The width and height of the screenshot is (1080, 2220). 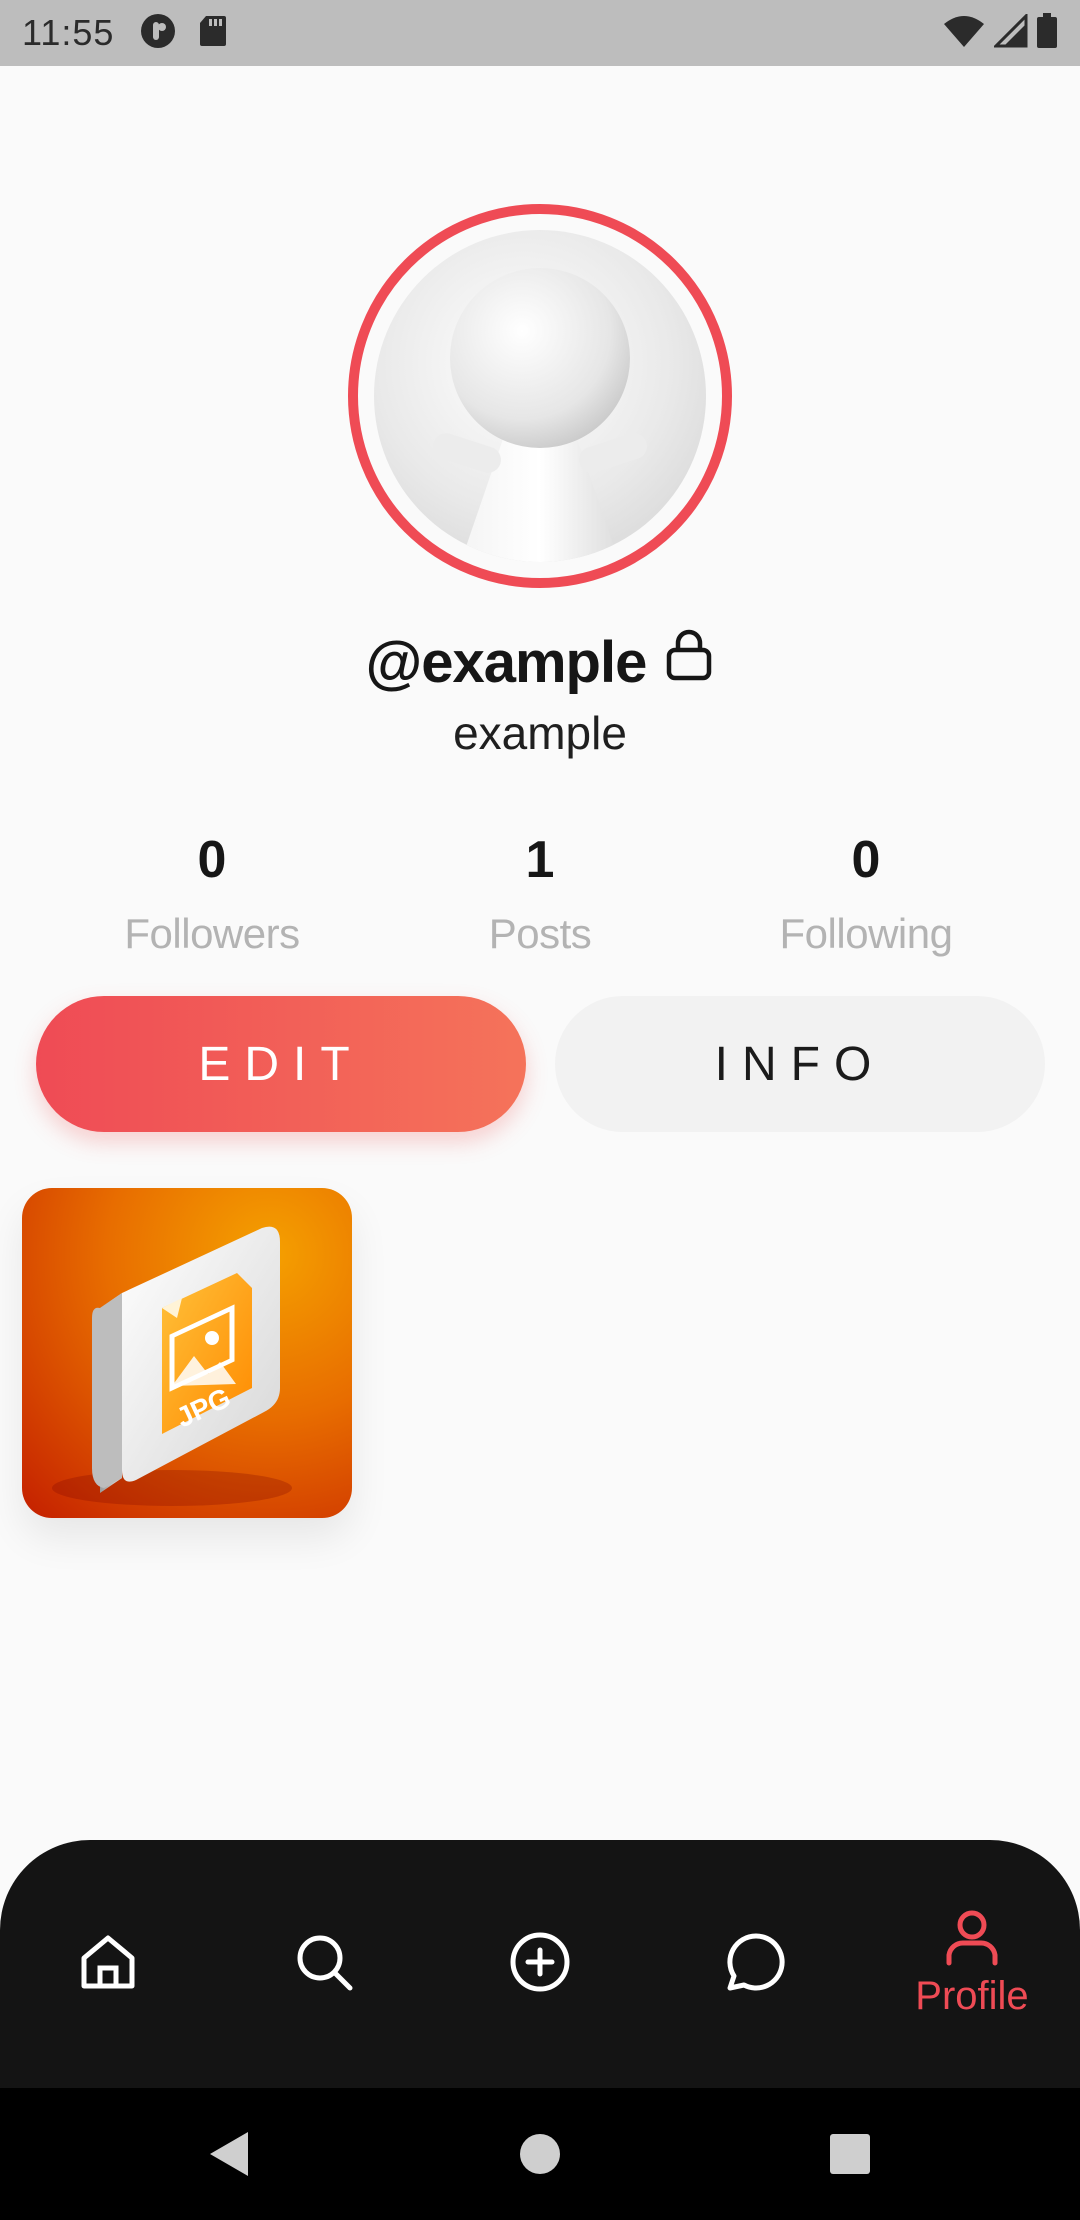 What do you see at coordinates (540, 860) in the screenshot?
I see `posts-count: 1` at bounding box center [540, 860].